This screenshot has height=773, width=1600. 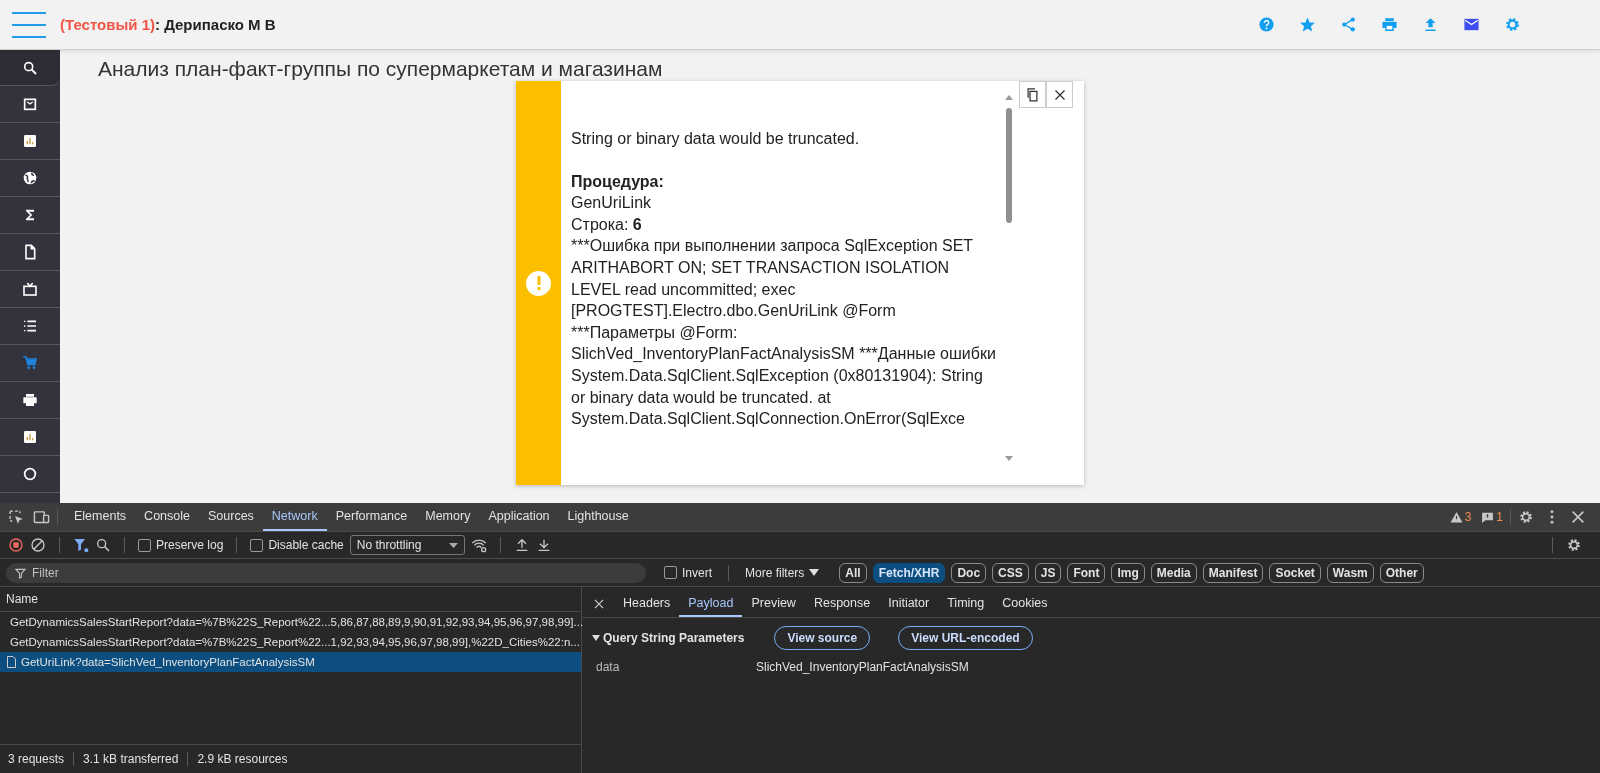 I want to click on user-title: (Тестовый 1): Дерипаско М В, so click(x=168, y=24).